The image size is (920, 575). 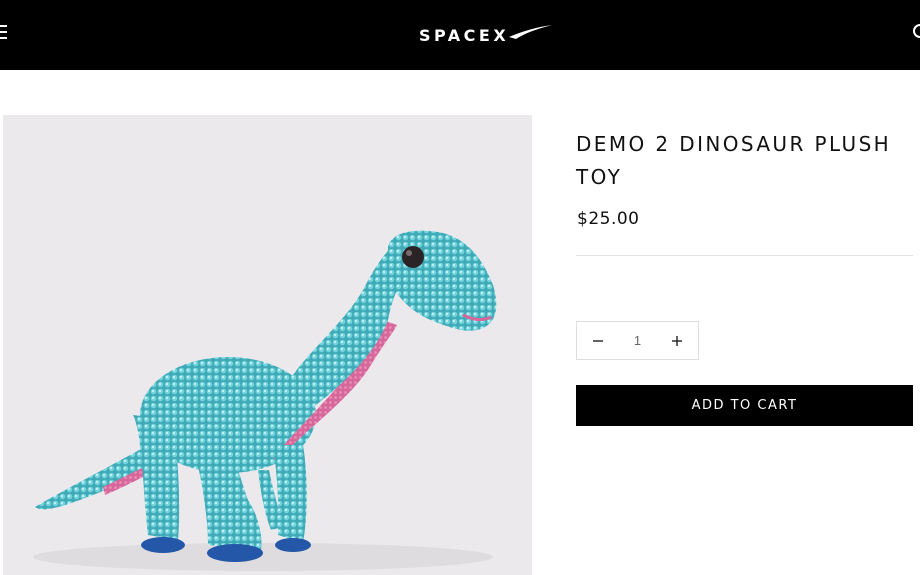 I want to click on increment-button, so click(x=677, y=340).